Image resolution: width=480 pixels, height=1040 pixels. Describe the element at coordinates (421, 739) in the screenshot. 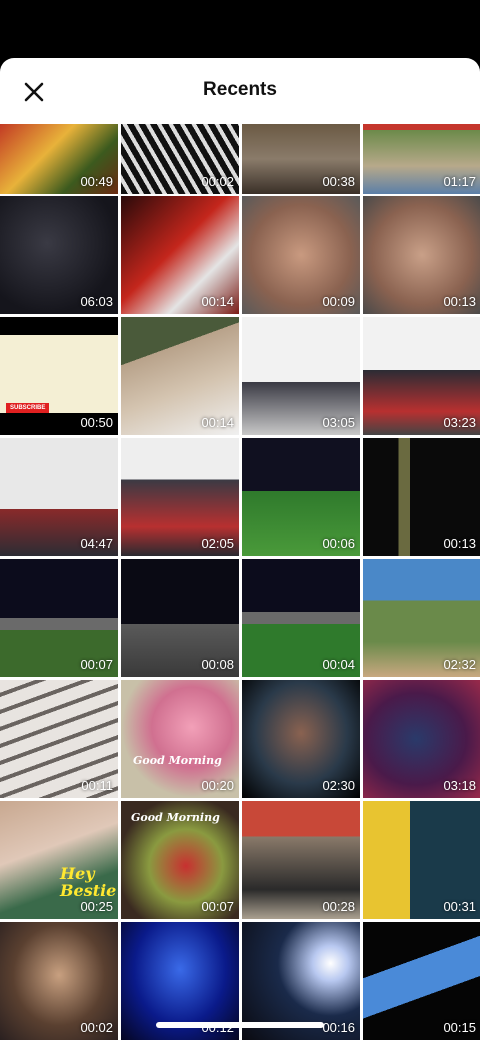

I see `video-thumbnail: 03:18` at that location.